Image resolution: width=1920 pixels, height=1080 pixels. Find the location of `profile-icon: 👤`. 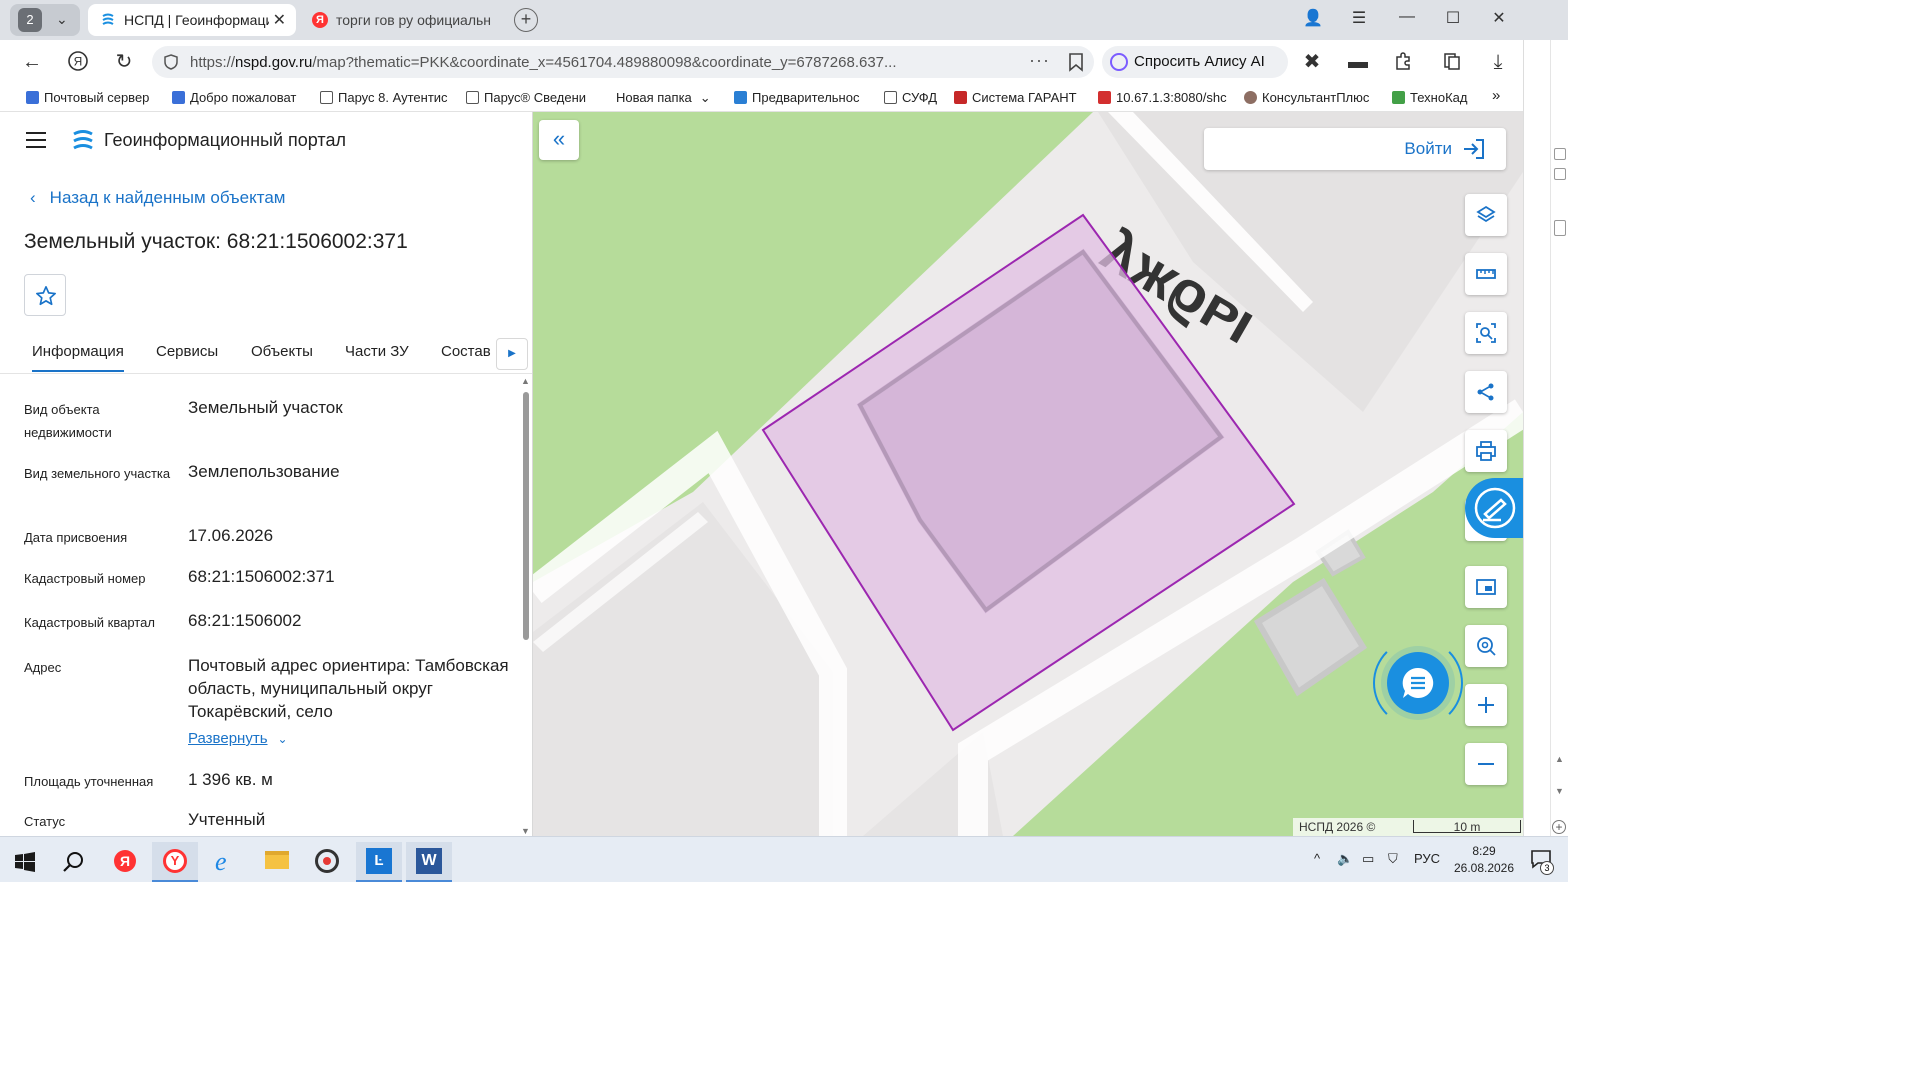

profile-icon: 👤 is located at coordinates (1313, 18).